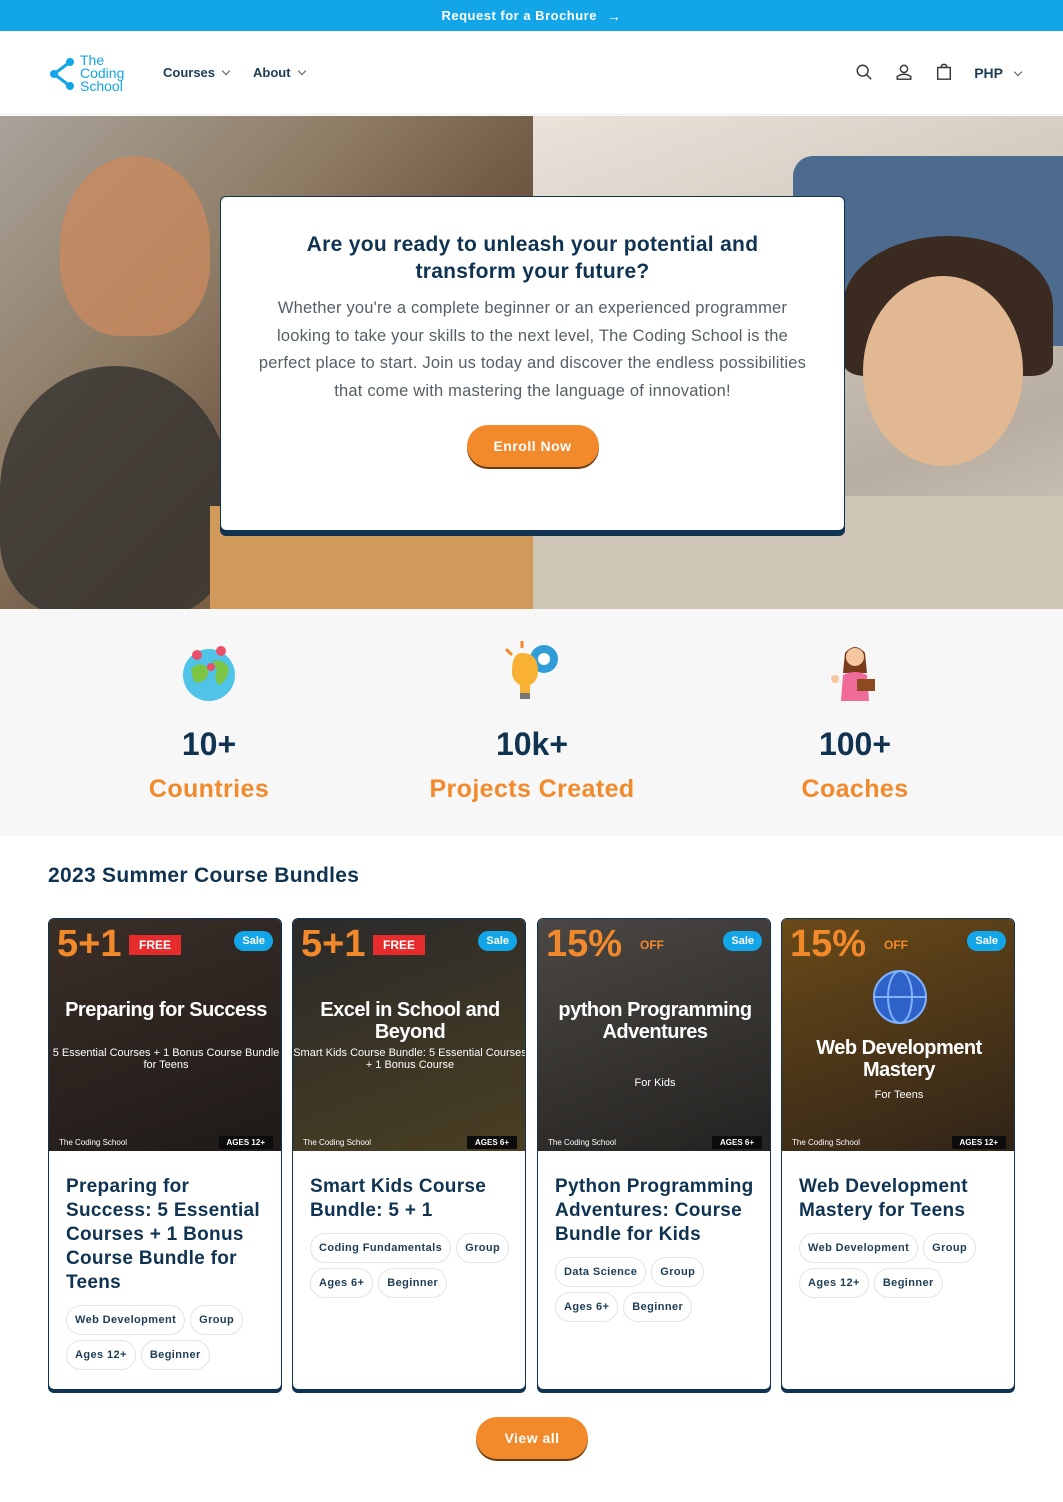 This screenshot has height=1502, width=1063. I want to click on view-all-button: View all, so click(532, 1438).